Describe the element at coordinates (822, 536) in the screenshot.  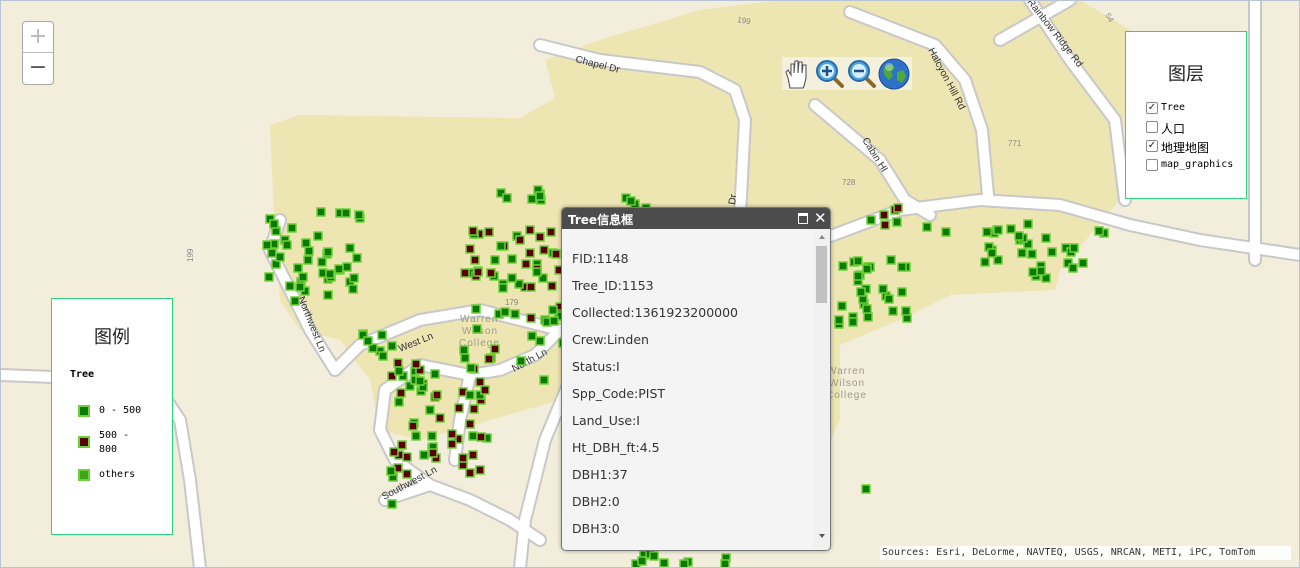
I see `scroll-down-arrow-icon` at that location.